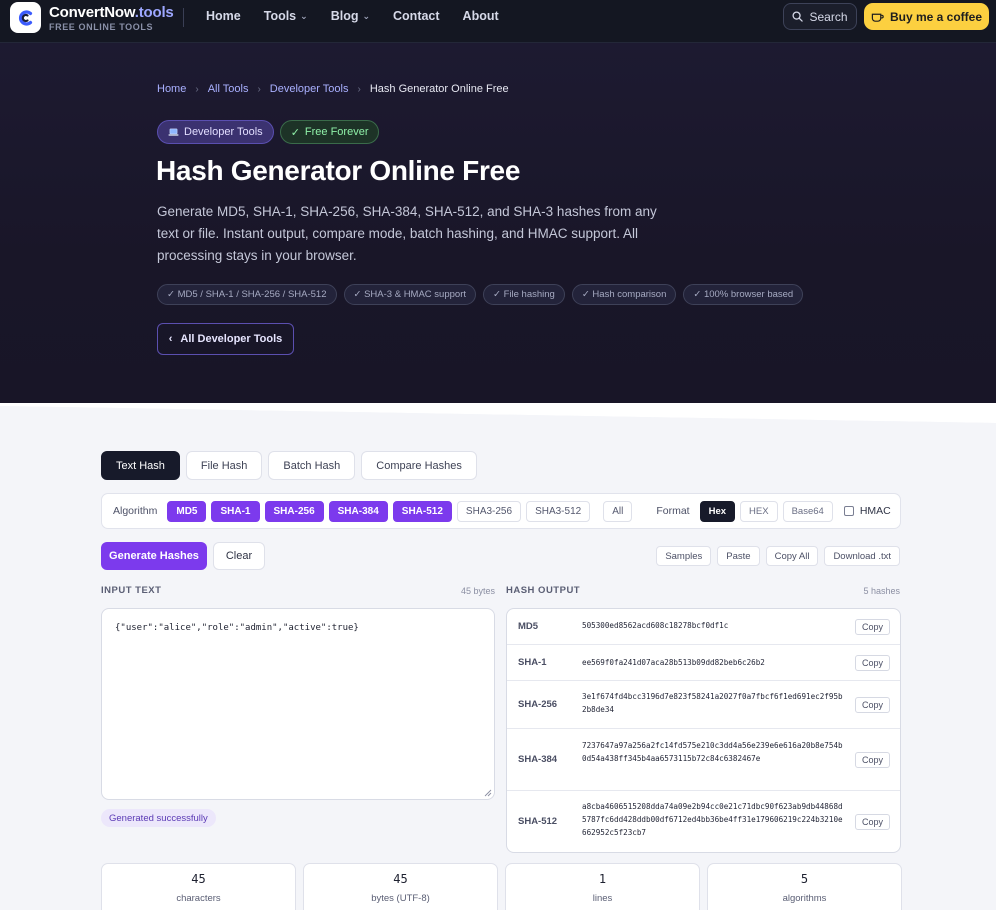 This screenshot has width=996, height=910. What do you see at coordinates (228, 89) in the screenshot?
I see `breadcrumb-all-tools: All Tools` at bounding box center [228, 89].